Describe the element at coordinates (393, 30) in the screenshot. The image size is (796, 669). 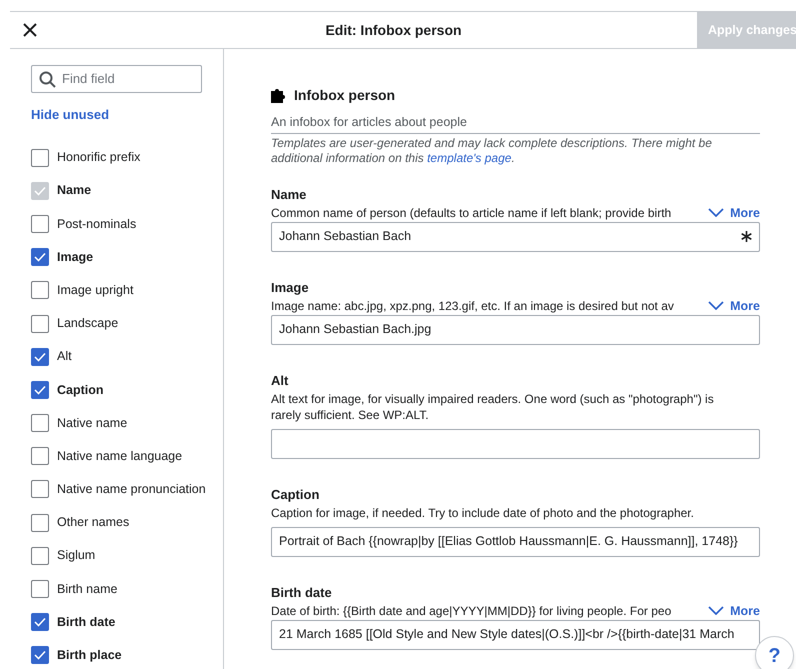
I see `dialog-title: Edit: Infobox person` at that location.